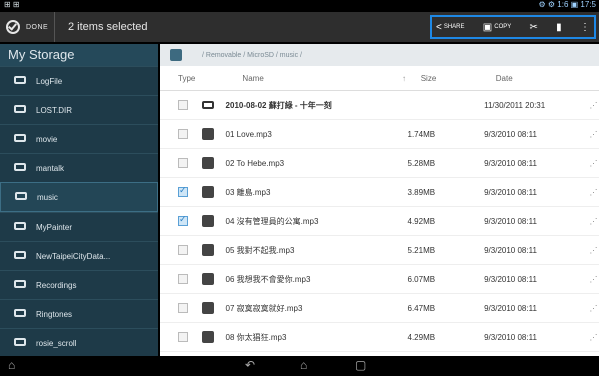 Image resolution: width=599 pixels, height=376 pixels. Describe the element at coordinates (79, 284) in the screenshot. I see `sidebar-item-recordings: Recordings` at that location.